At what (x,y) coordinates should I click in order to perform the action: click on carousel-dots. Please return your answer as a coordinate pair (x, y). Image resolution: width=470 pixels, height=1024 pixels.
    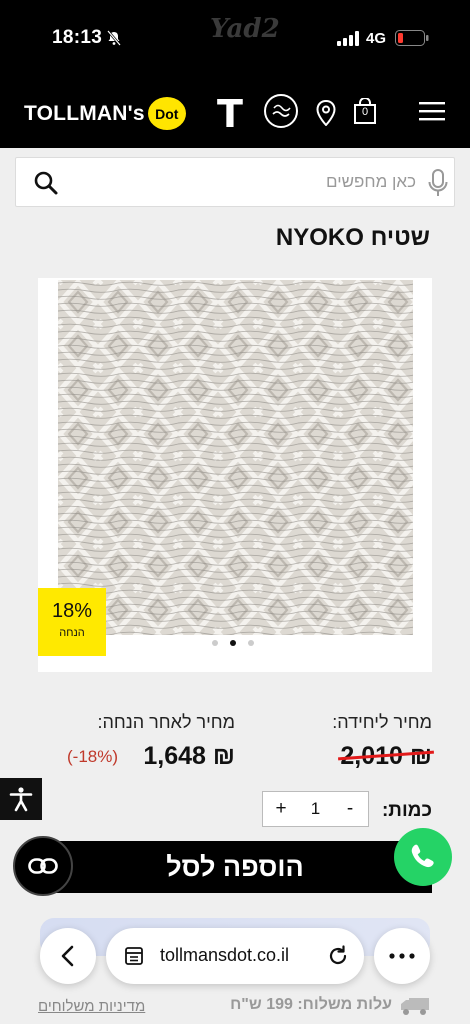
    Looking at the image, I should click on (233, 643).